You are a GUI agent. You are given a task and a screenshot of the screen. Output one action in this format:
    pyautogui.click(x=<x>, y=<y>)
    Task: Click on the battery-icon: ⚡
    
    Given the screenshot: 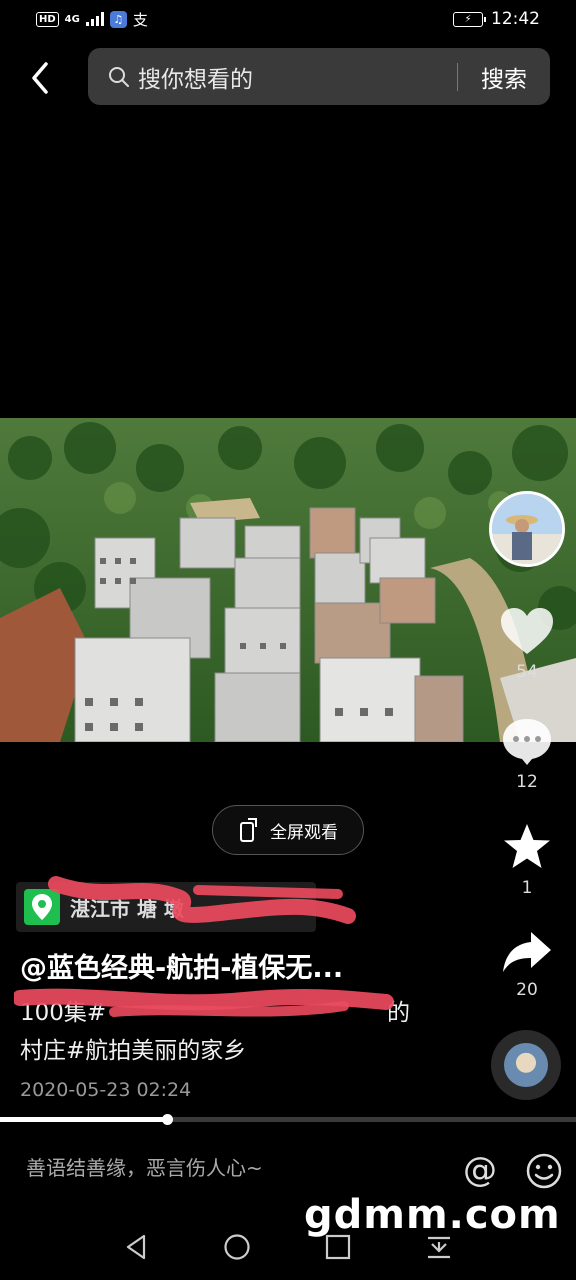 What is the action you would take?
    pyautogui.click(x=469, y=19)
    